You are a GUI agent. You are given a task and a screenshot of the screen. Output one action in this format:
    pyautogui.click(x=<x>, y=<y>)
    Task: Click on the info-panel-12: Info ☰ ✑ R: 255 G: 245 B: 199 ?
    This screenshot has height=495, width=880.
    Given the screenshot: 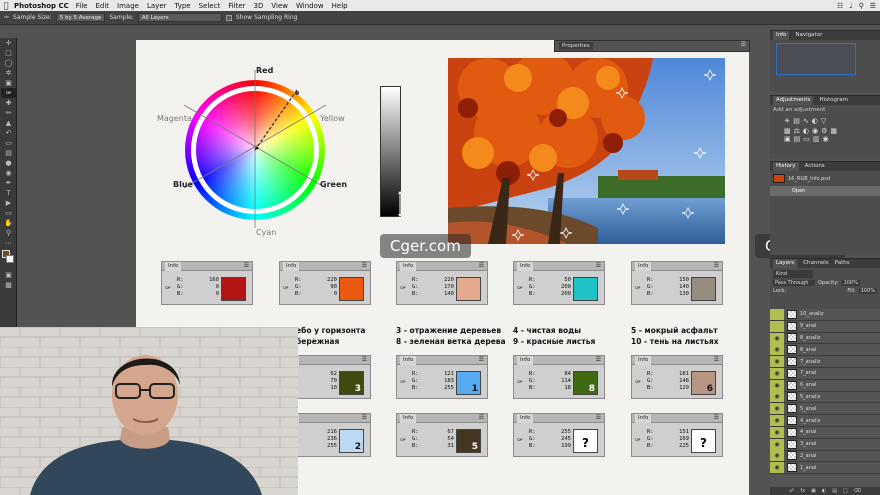 What is the action you would take?
    pyautogui.click(x=559, y=435)
    